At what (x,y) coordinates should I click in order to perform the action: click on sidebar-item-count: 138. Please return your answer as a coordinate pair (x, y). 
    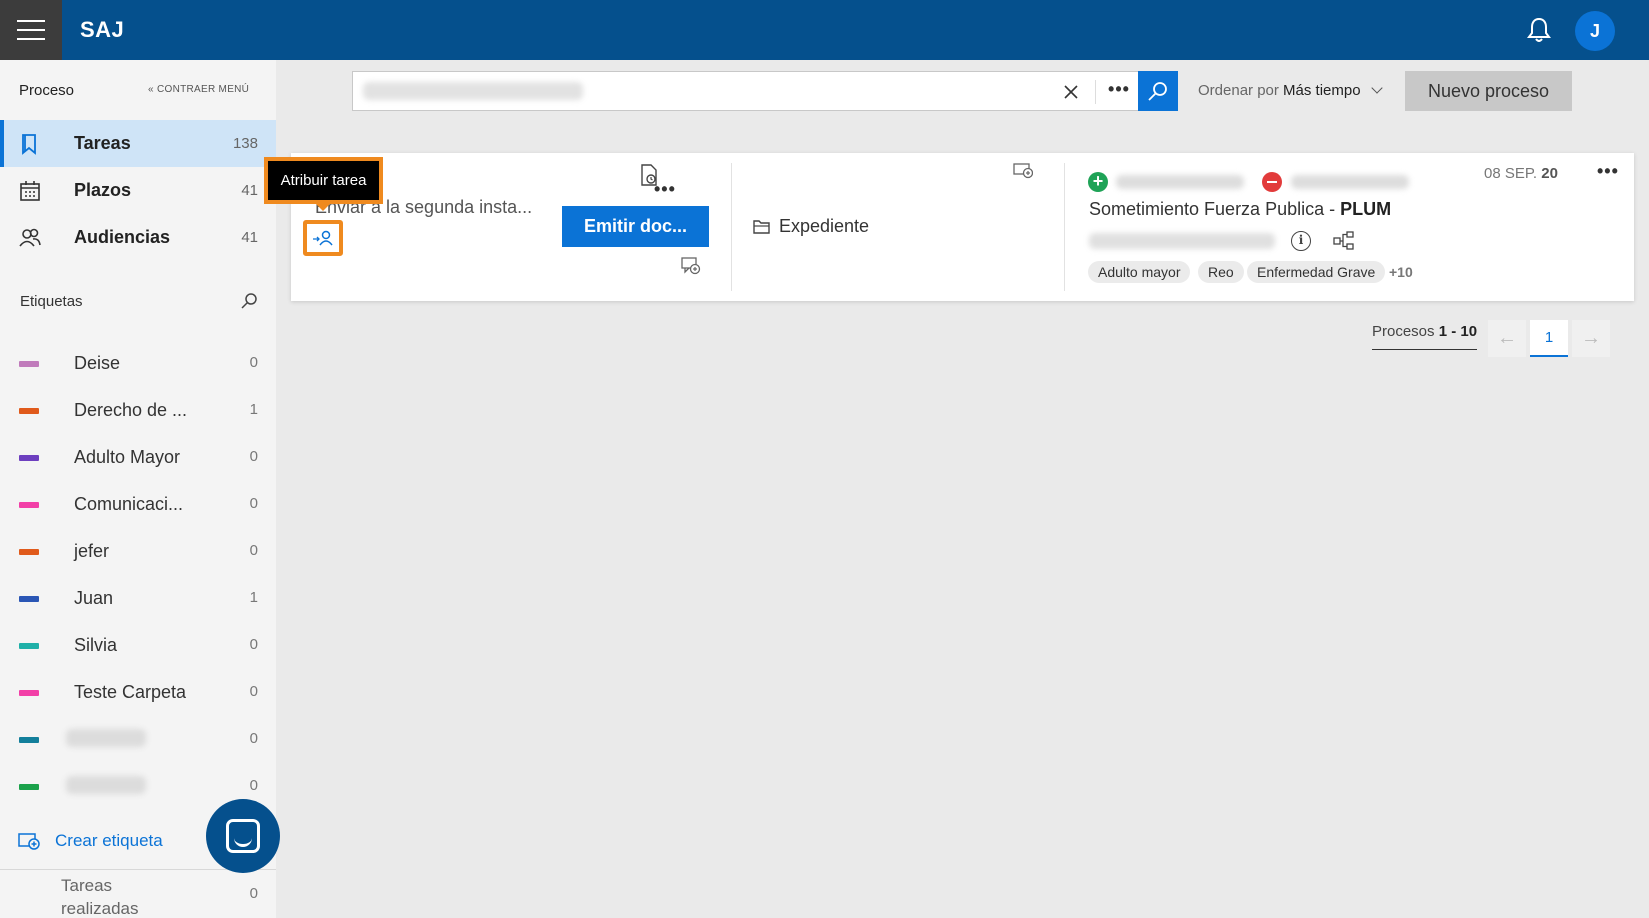
    Looking at the image, I should click on (245, 143).